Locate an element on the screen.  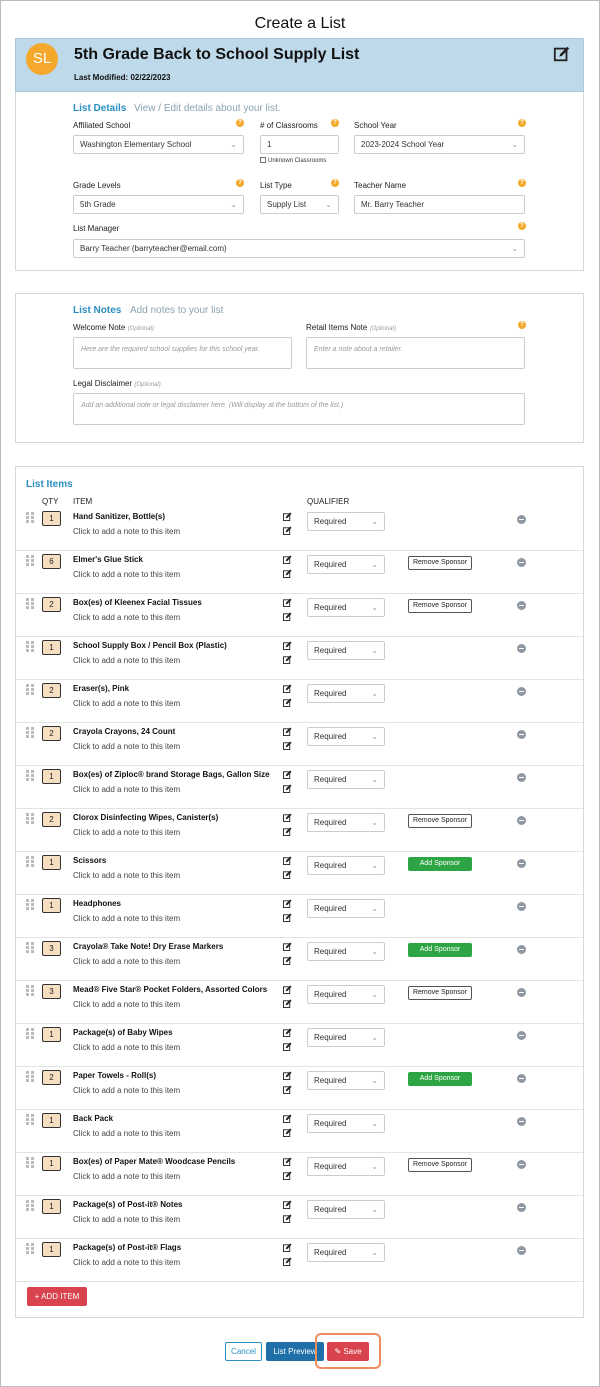
quantity-field: 6 is located at coordinates (51, 561).